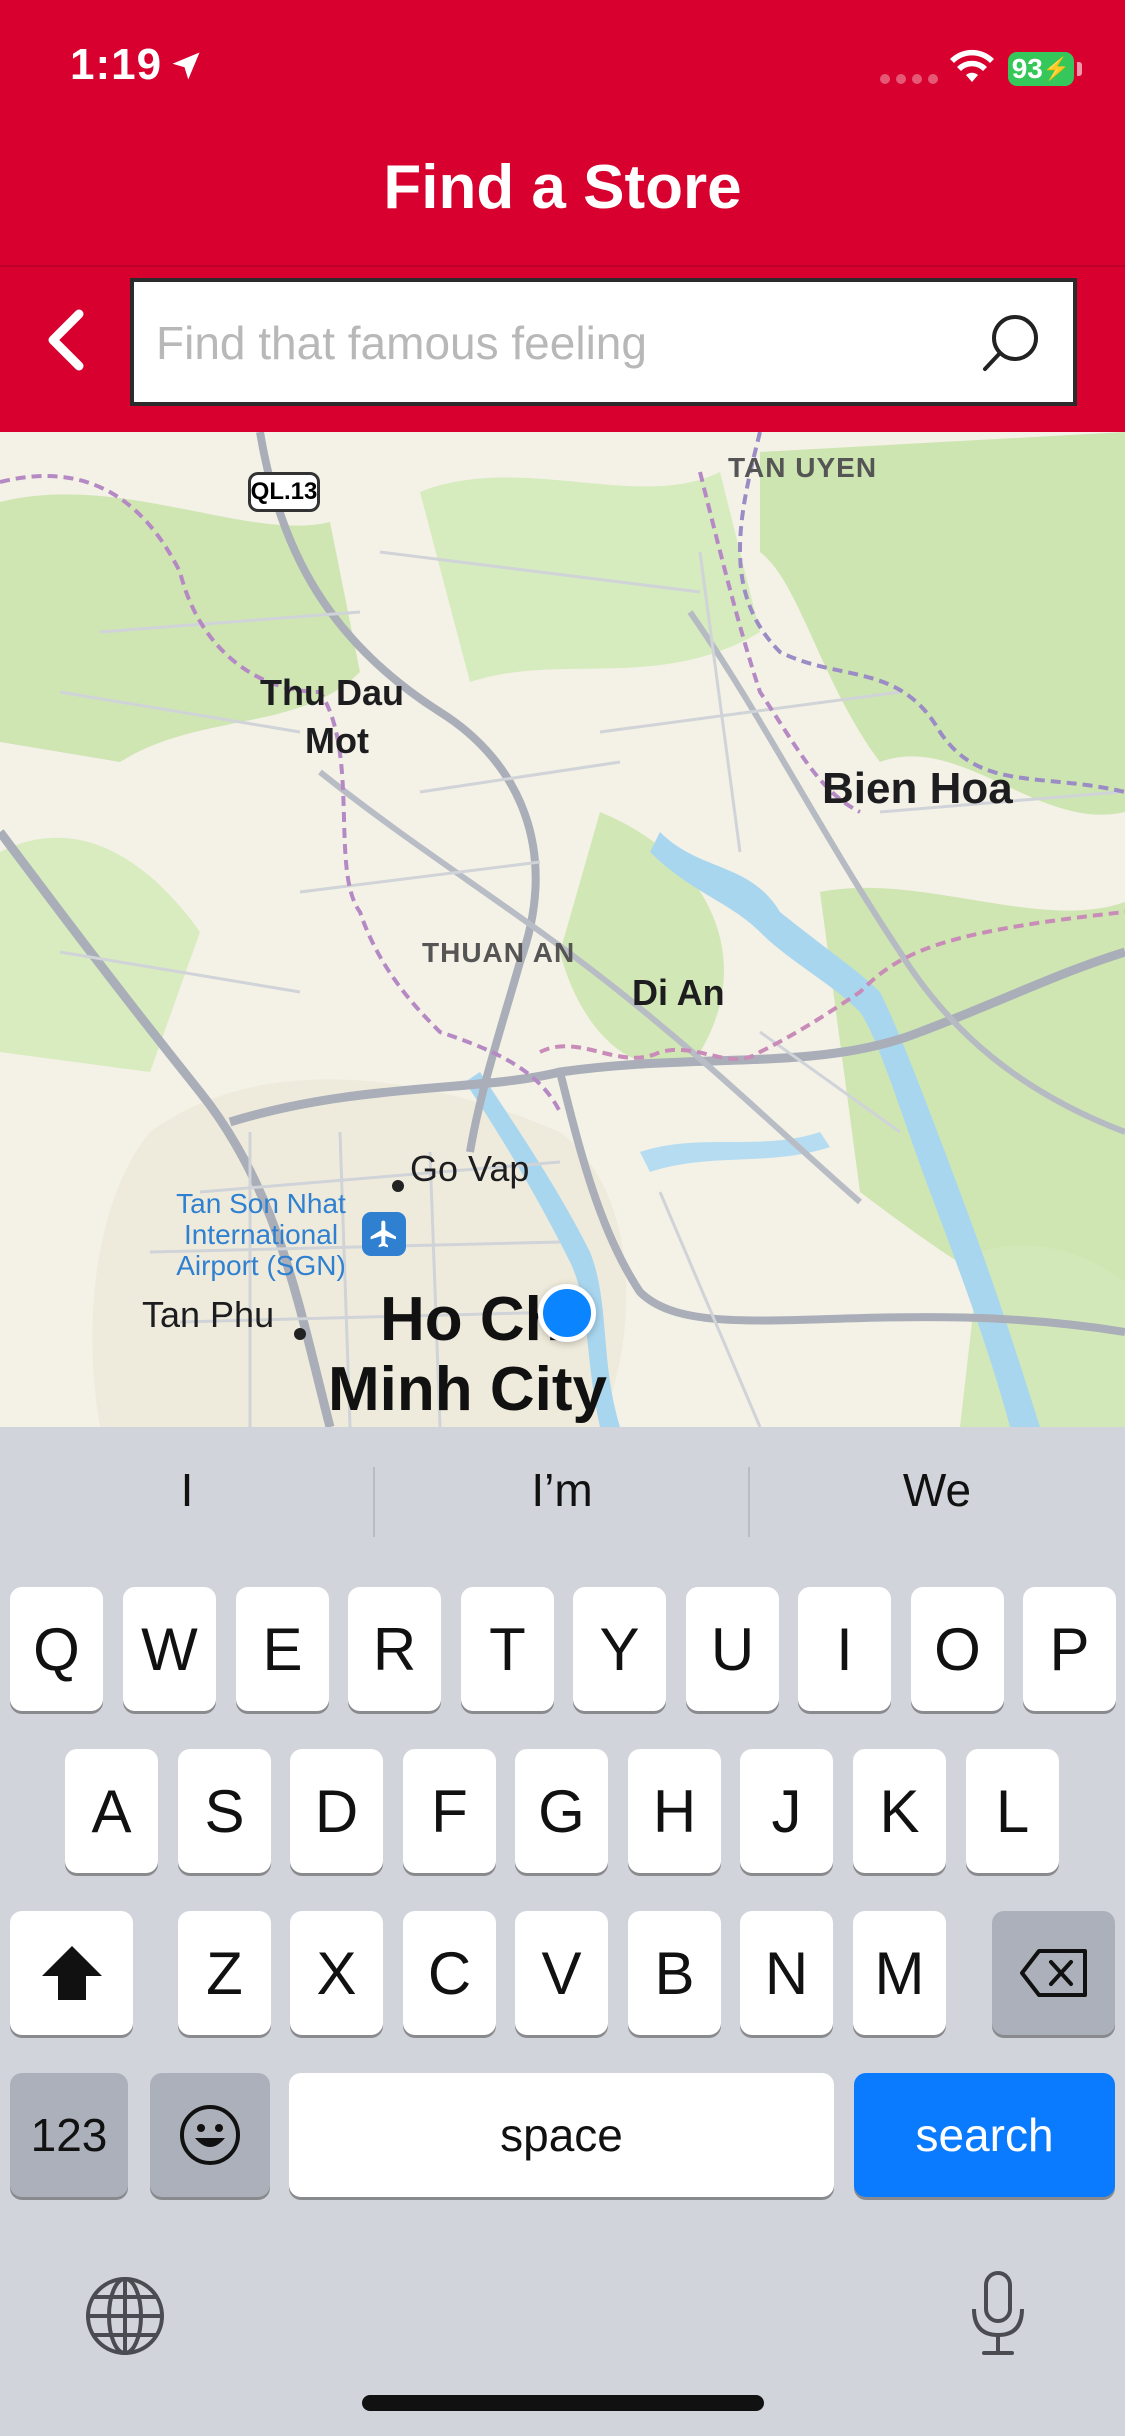 Image resolution: width=1125 pixels, height=2436 pixels. Describe the element at coordinates (224, 1811) in the screenshot. I see `key-s: S` at that location.